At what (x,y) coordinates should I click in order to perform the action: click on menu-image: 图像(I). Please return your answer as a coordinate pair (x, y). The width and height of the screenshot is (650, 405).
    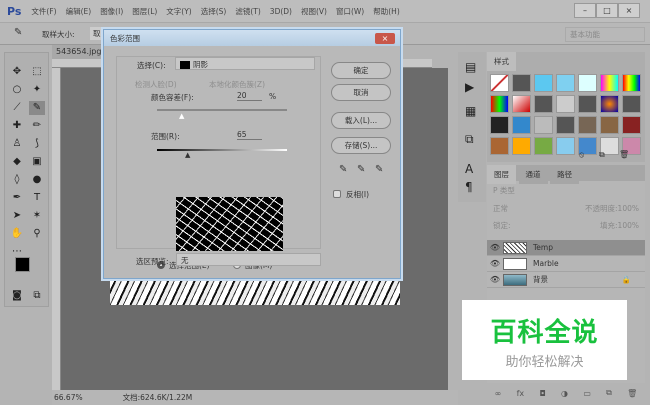
    Looking at the image, I should click on (111, 11).